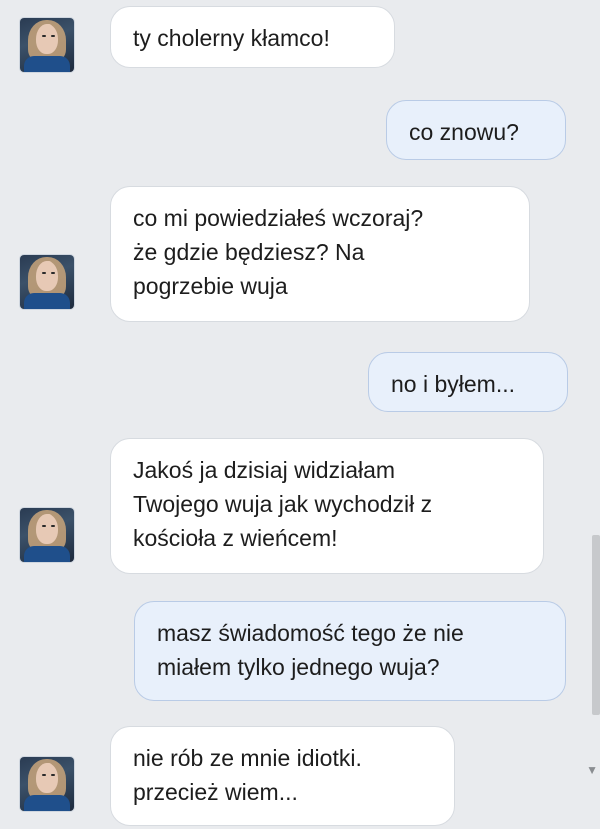 The image size is (600, 829). What do you see at coordinates (592, 770) in the screenshot?
I see `chevron-down-icon: ▼` at bounding box center [592, 770].